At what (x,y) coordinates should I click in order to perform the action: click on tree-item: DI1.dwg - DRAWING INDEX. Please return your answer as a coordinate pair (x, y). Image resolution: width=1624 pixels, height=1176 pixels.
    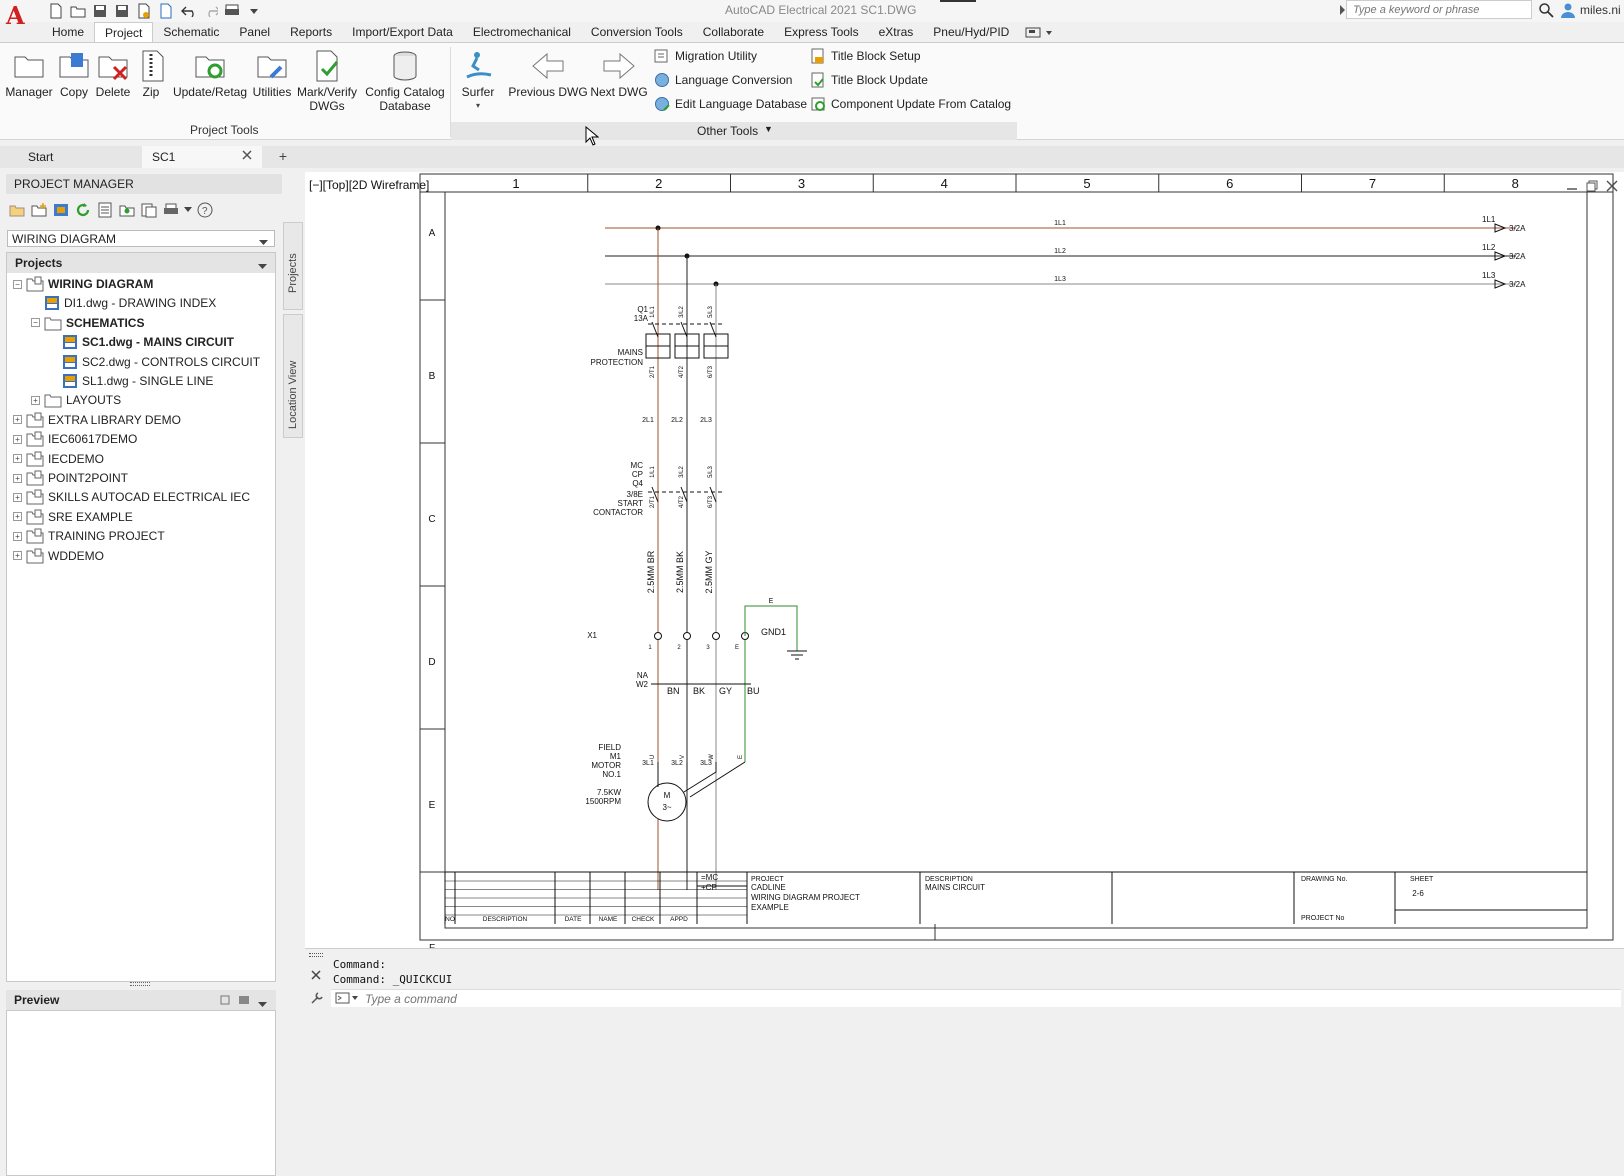
    Looking at the image, I should click on (123, 303).